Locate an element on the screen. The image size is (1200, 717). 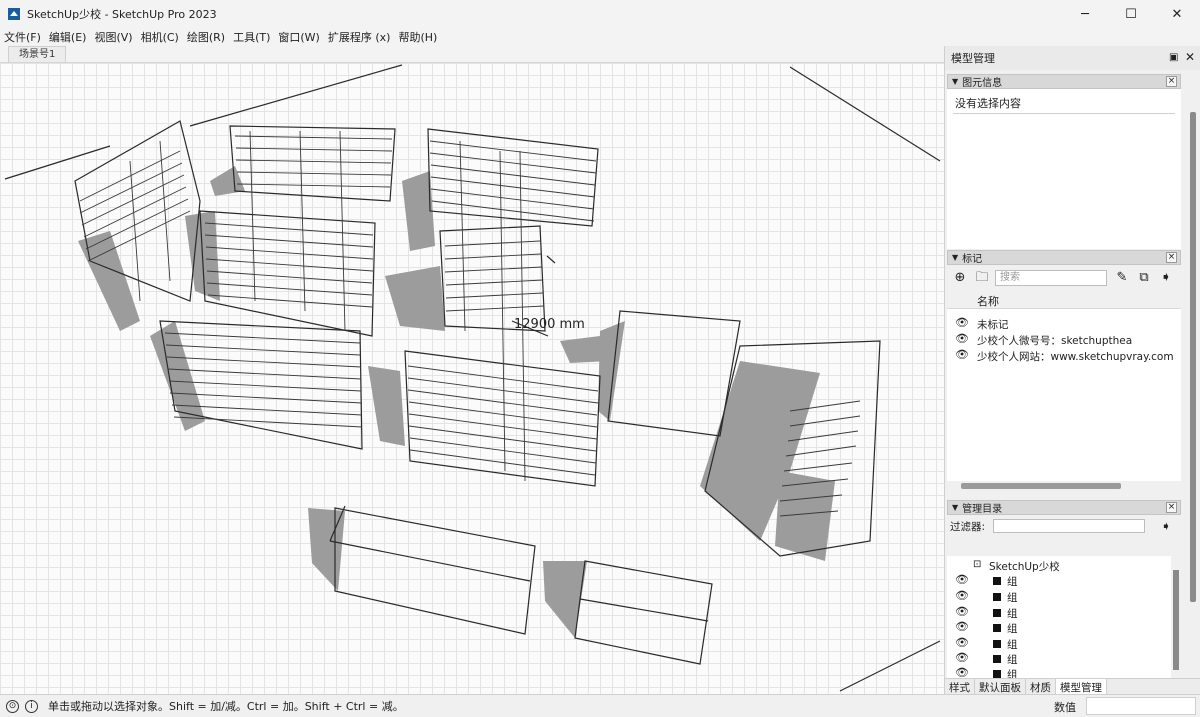
outliner-header: ▼ 管理目录 × is located at coordinates (1064, 507).